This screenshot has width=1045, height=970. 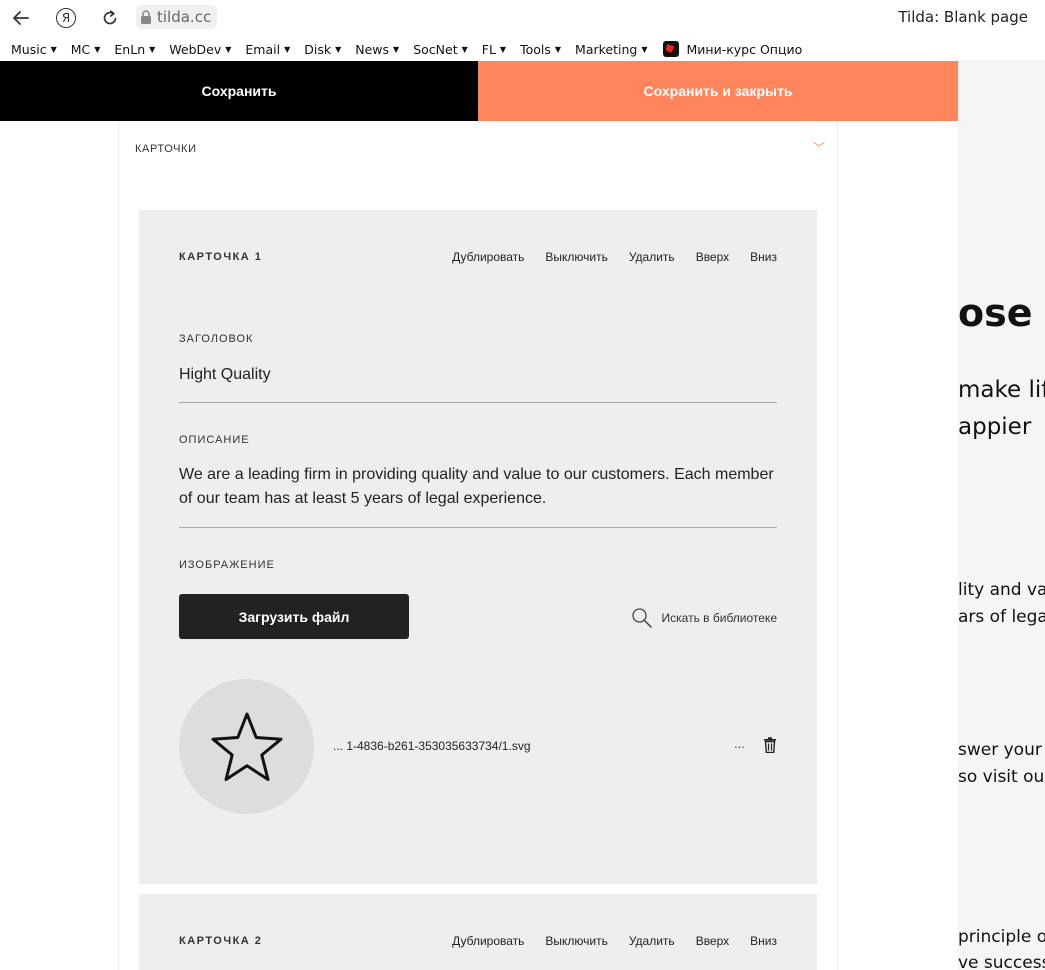 I want to click on yandex-button: Я, so click(x=66, y=18).